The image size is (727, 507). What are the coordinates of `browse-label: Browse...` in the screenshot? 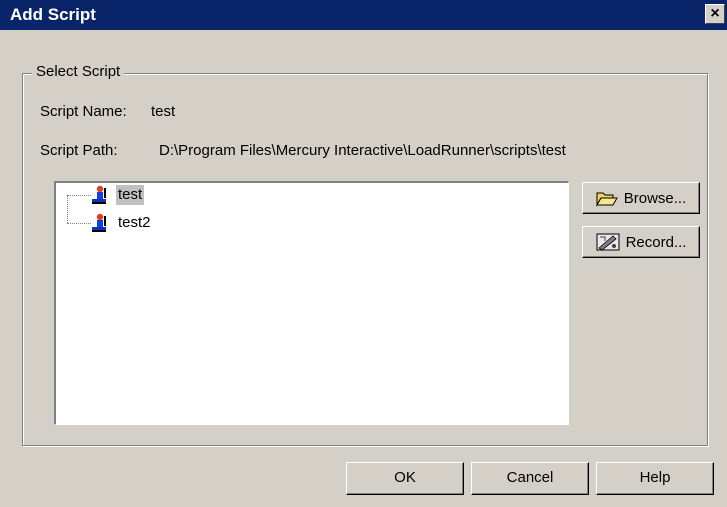 It's located at (655, 198).